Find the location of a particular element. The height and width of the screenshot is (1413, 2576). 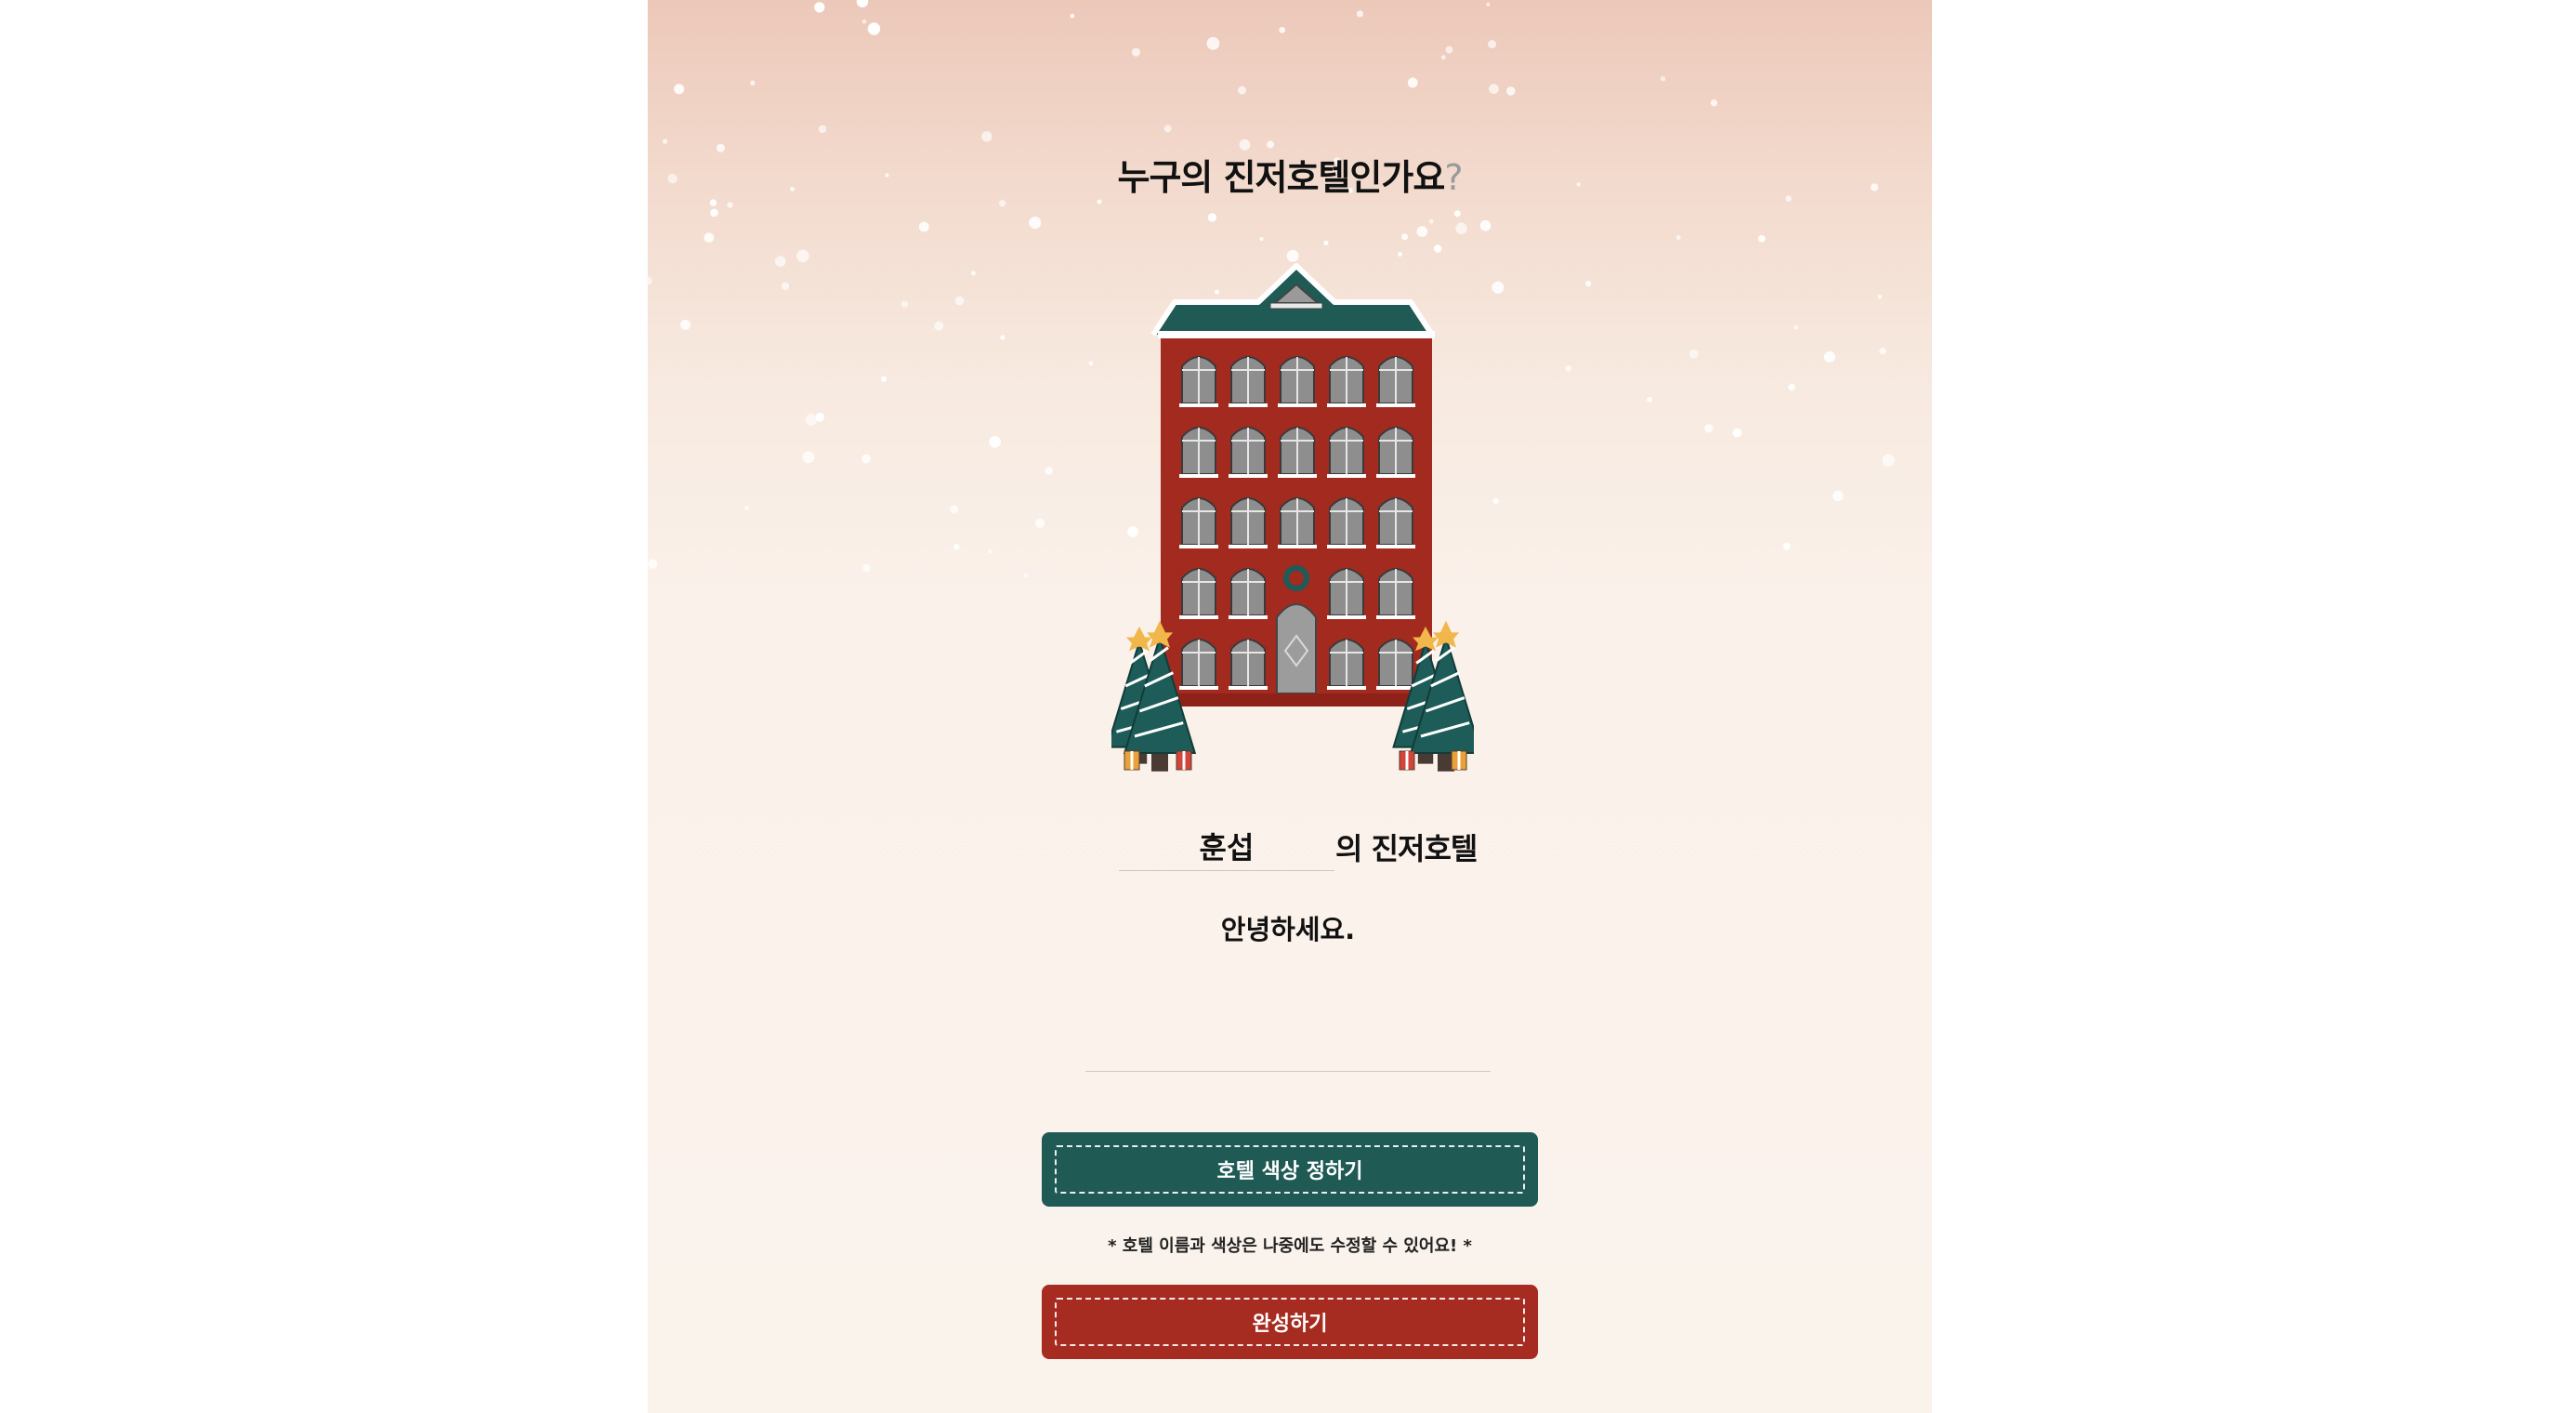

choose-color-button: 호텔 색상 정하기 is located at coordinates (1290, 1169).